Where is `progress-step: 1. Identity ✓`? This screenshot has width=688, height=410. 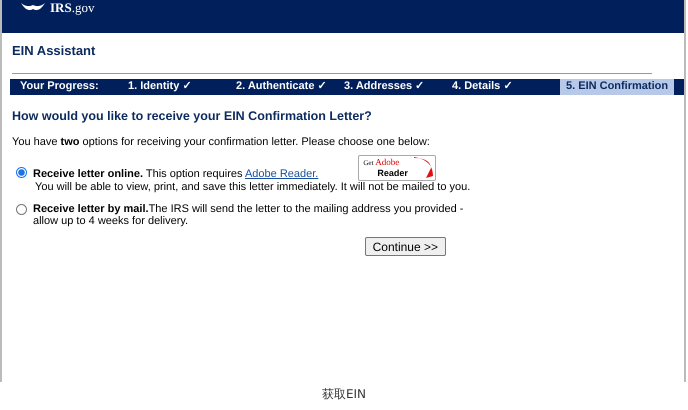
progress-step: 1. Identity ✓ is located at coordinates (182, 86).